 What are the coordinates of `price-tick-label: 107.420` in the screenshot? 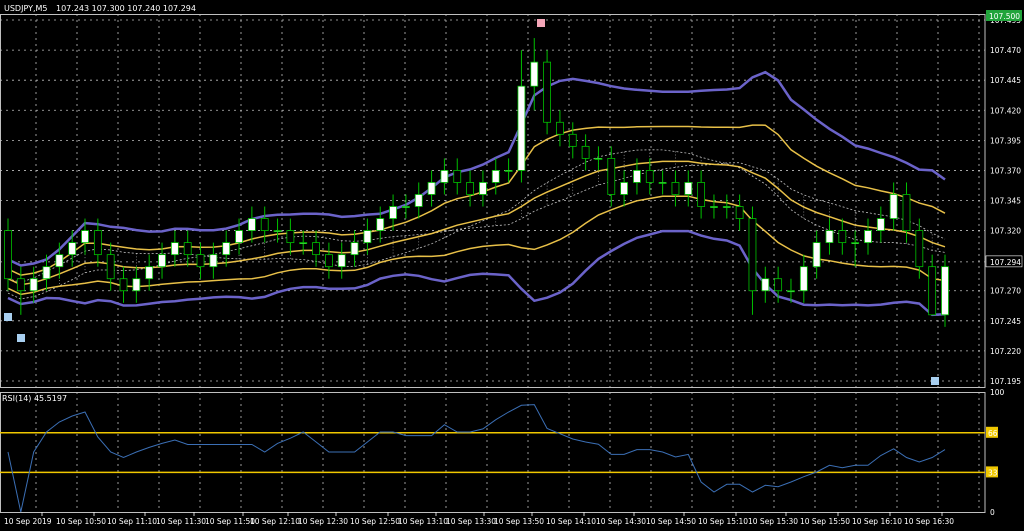 It's located at (1005, 110).